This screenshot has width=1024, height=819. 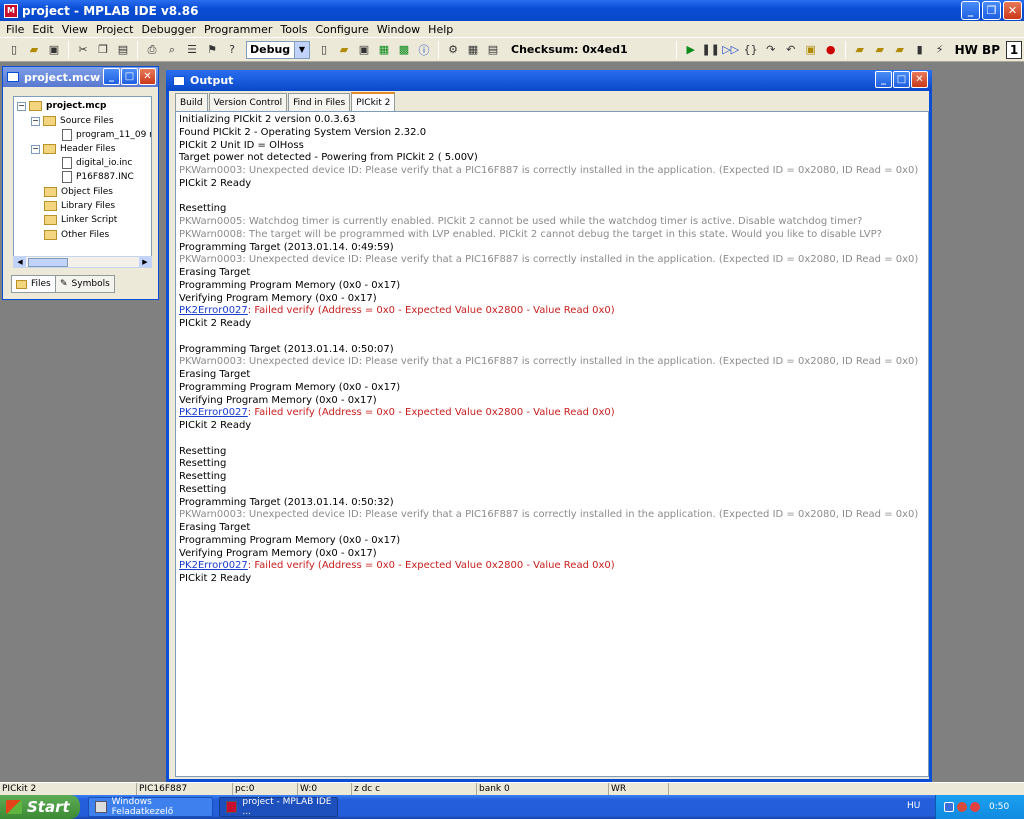 I want to click on save-project-icon: ▣, so click(x=364, y=50).